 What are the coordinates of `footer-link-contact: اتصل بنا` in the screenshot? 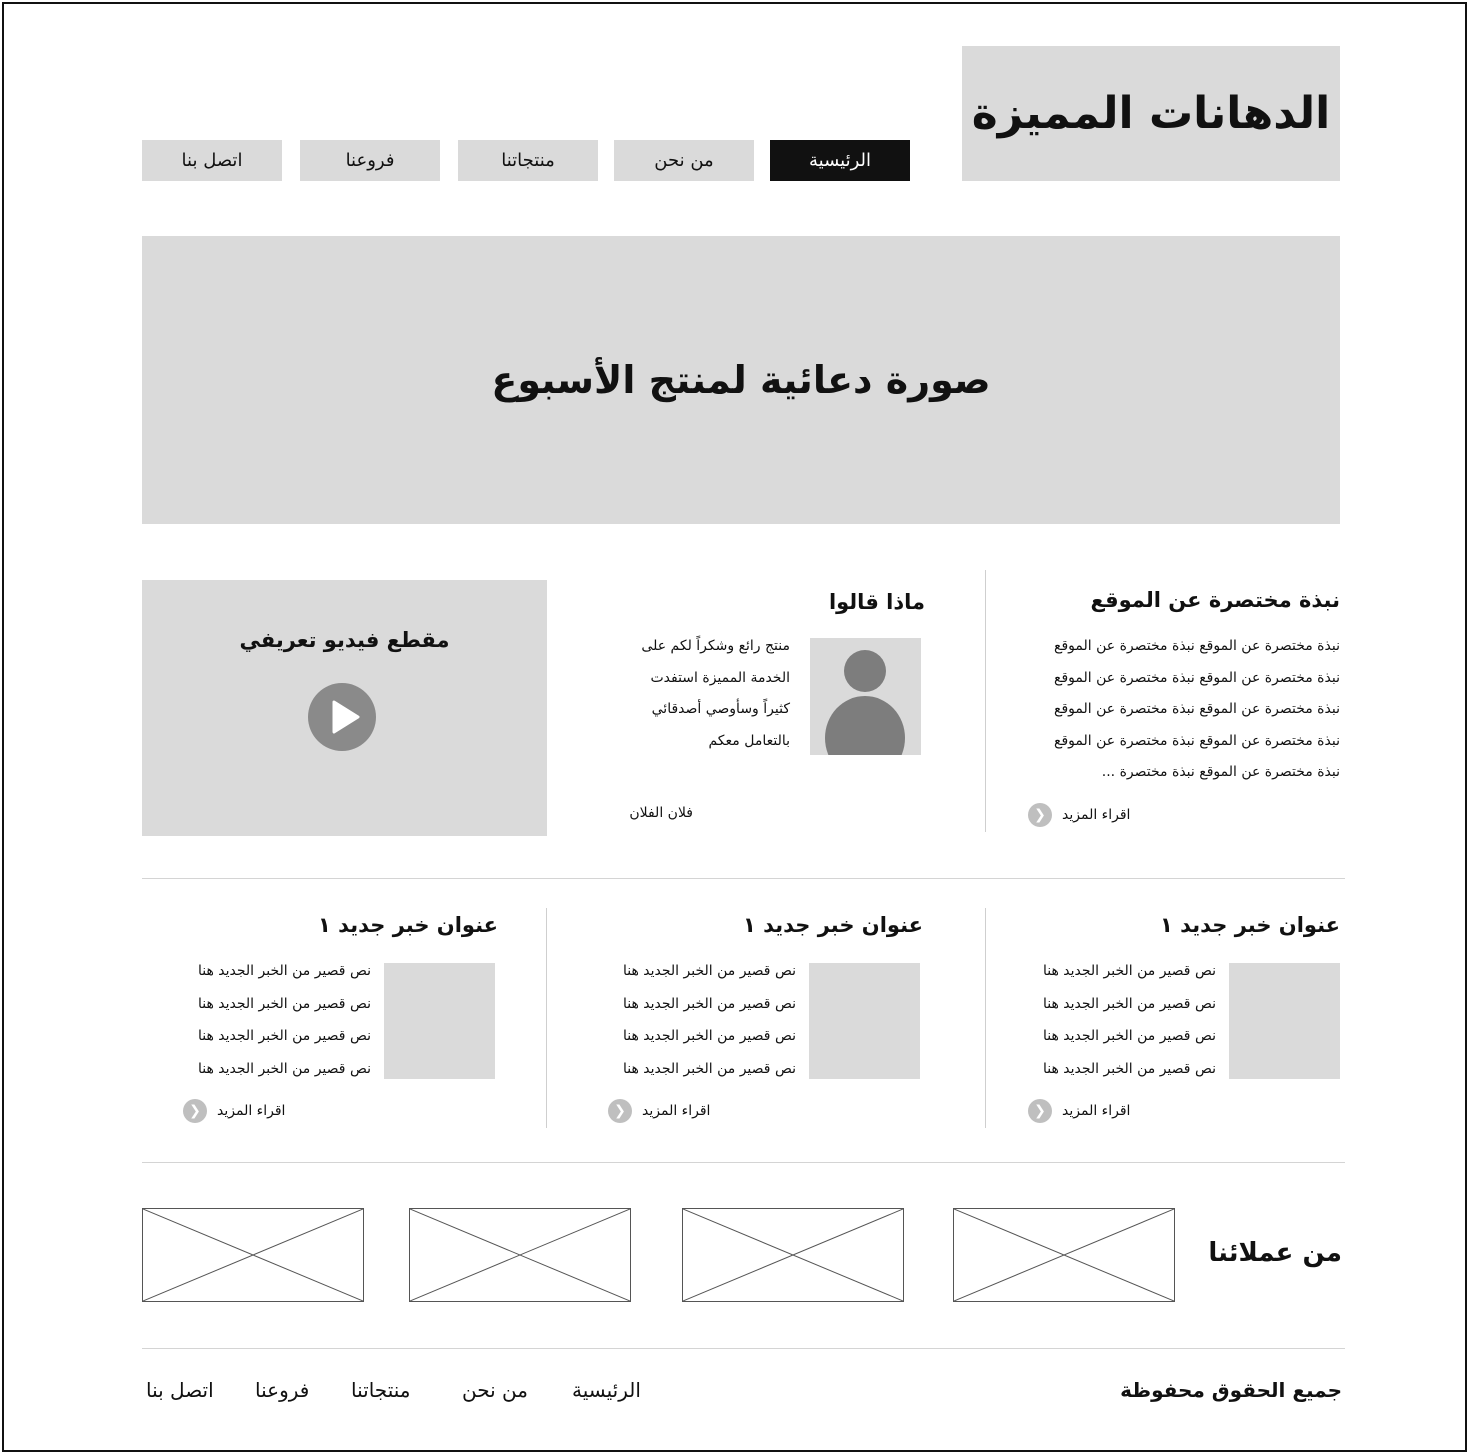 It's located at (180, 1390).